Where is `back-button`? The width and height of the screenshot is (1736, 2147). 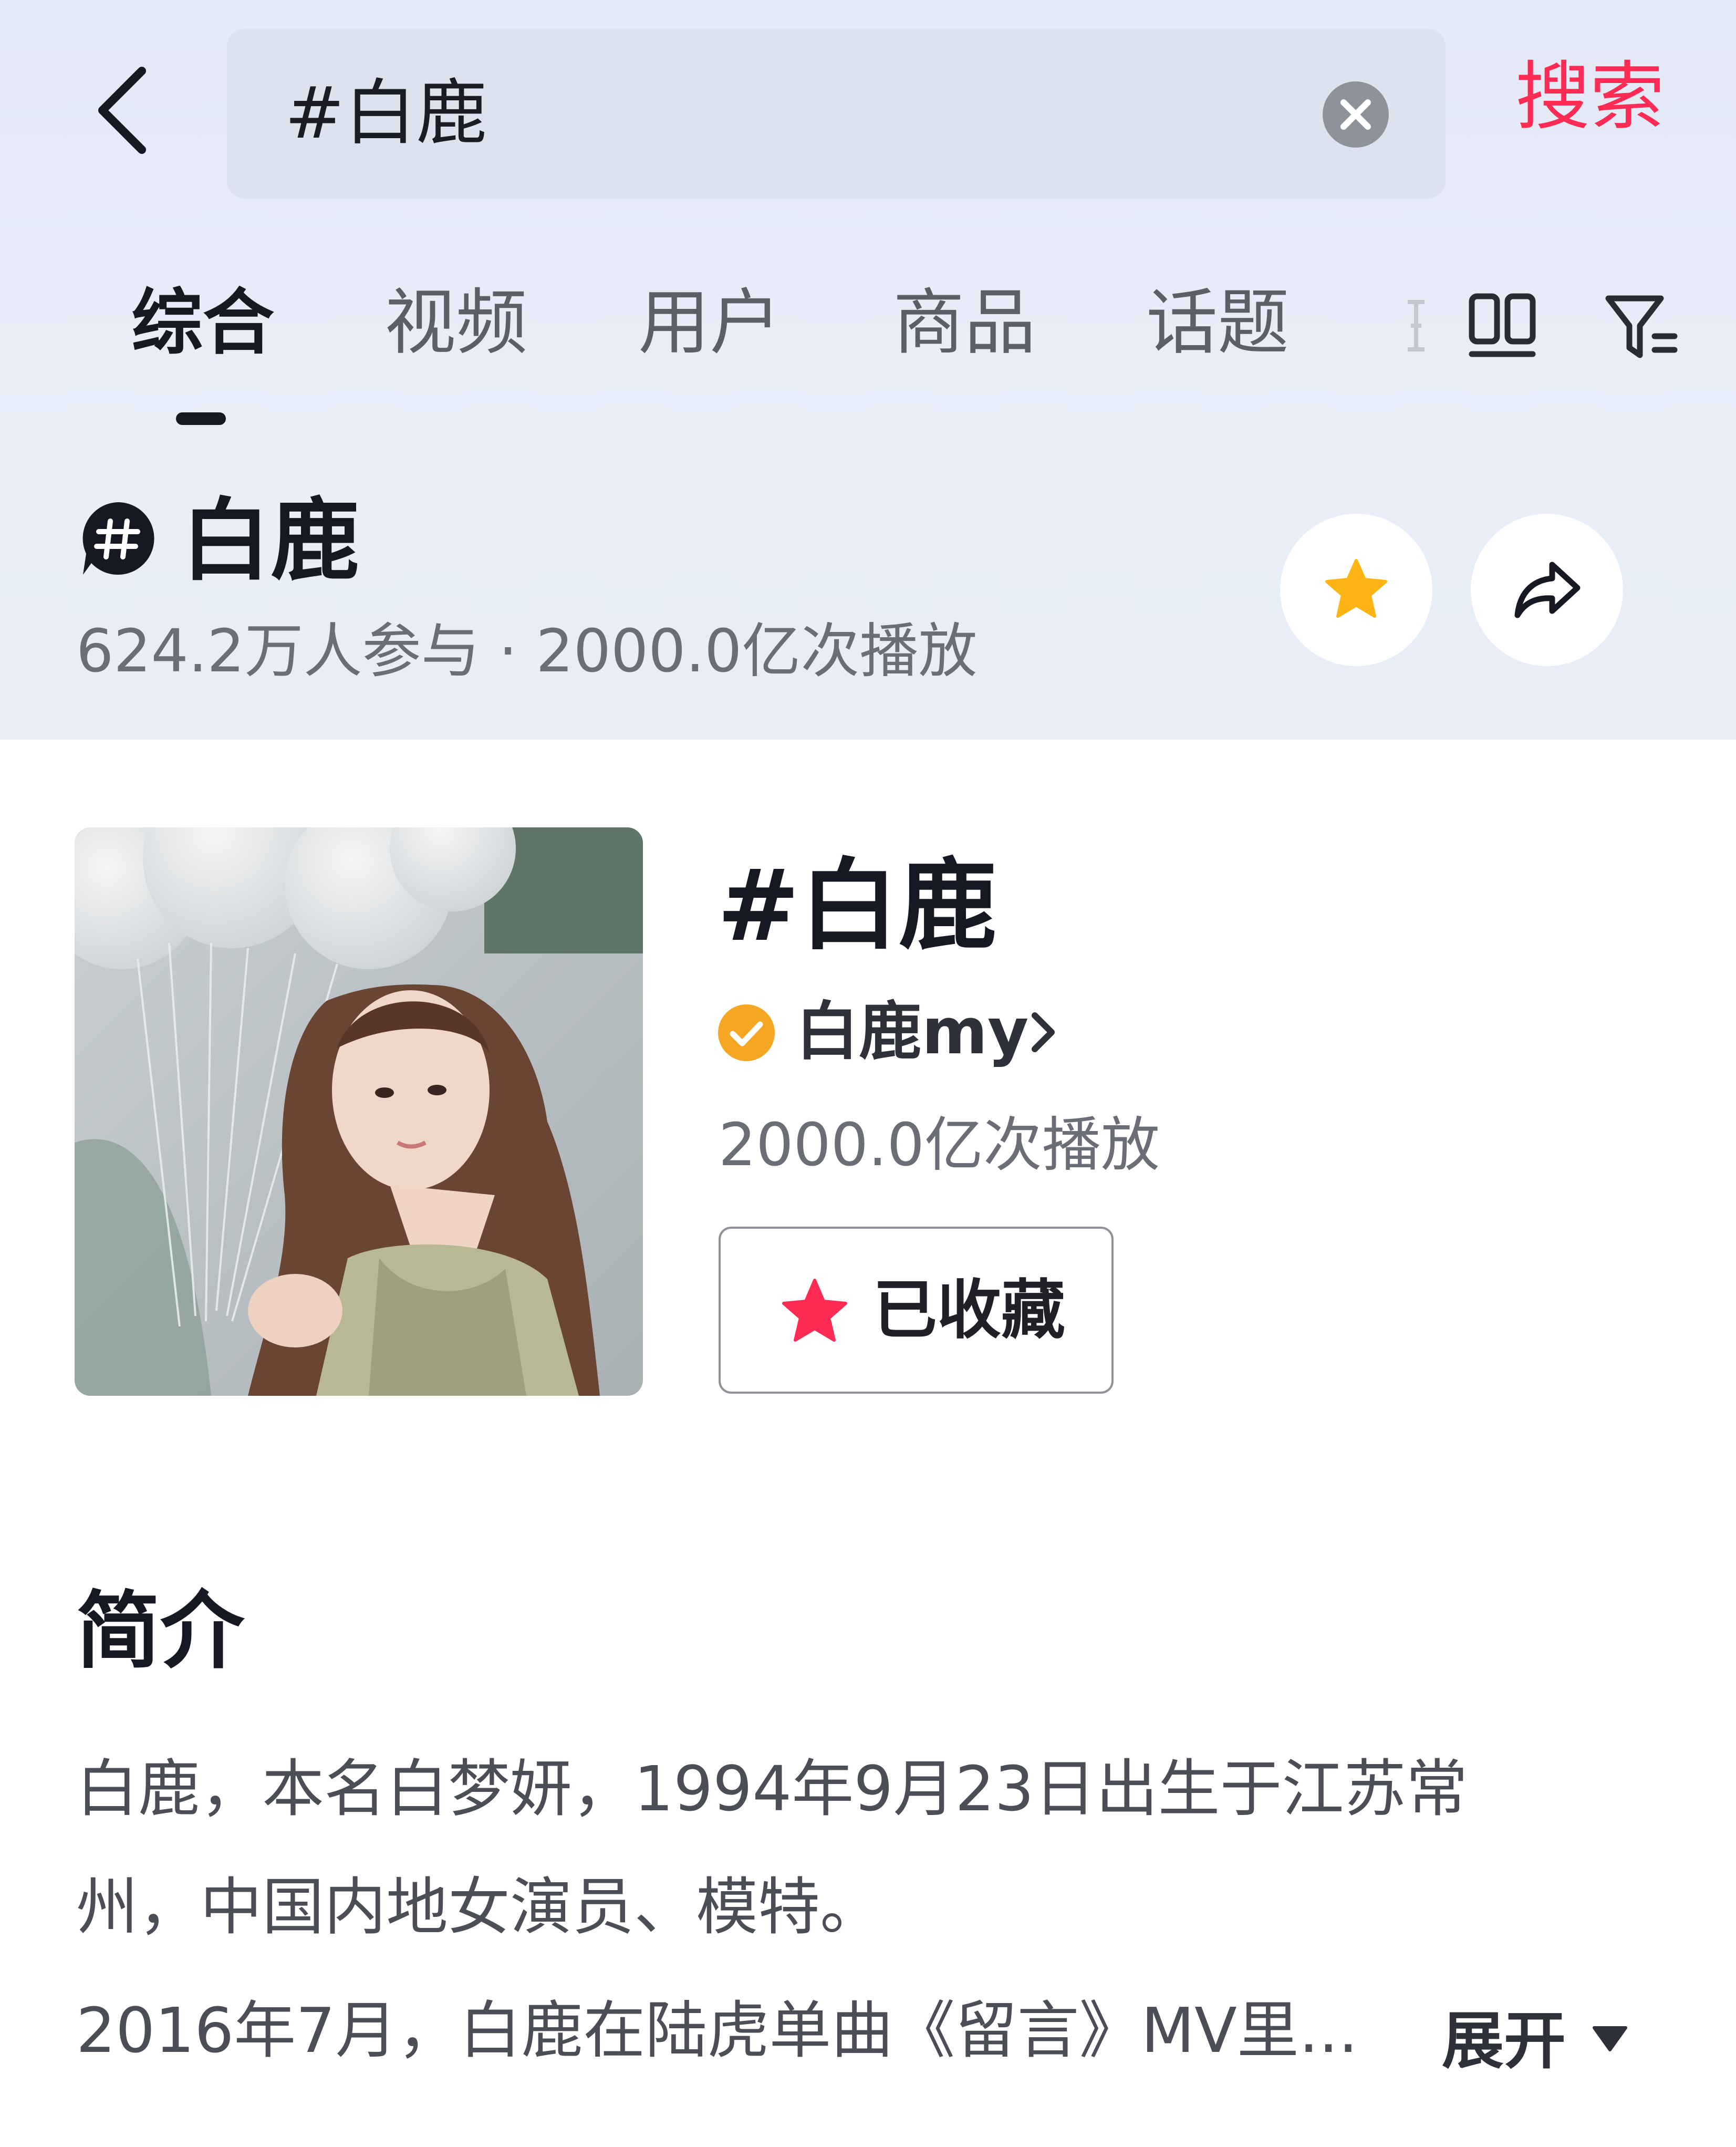
back-button is located at coordinates (124, 110).